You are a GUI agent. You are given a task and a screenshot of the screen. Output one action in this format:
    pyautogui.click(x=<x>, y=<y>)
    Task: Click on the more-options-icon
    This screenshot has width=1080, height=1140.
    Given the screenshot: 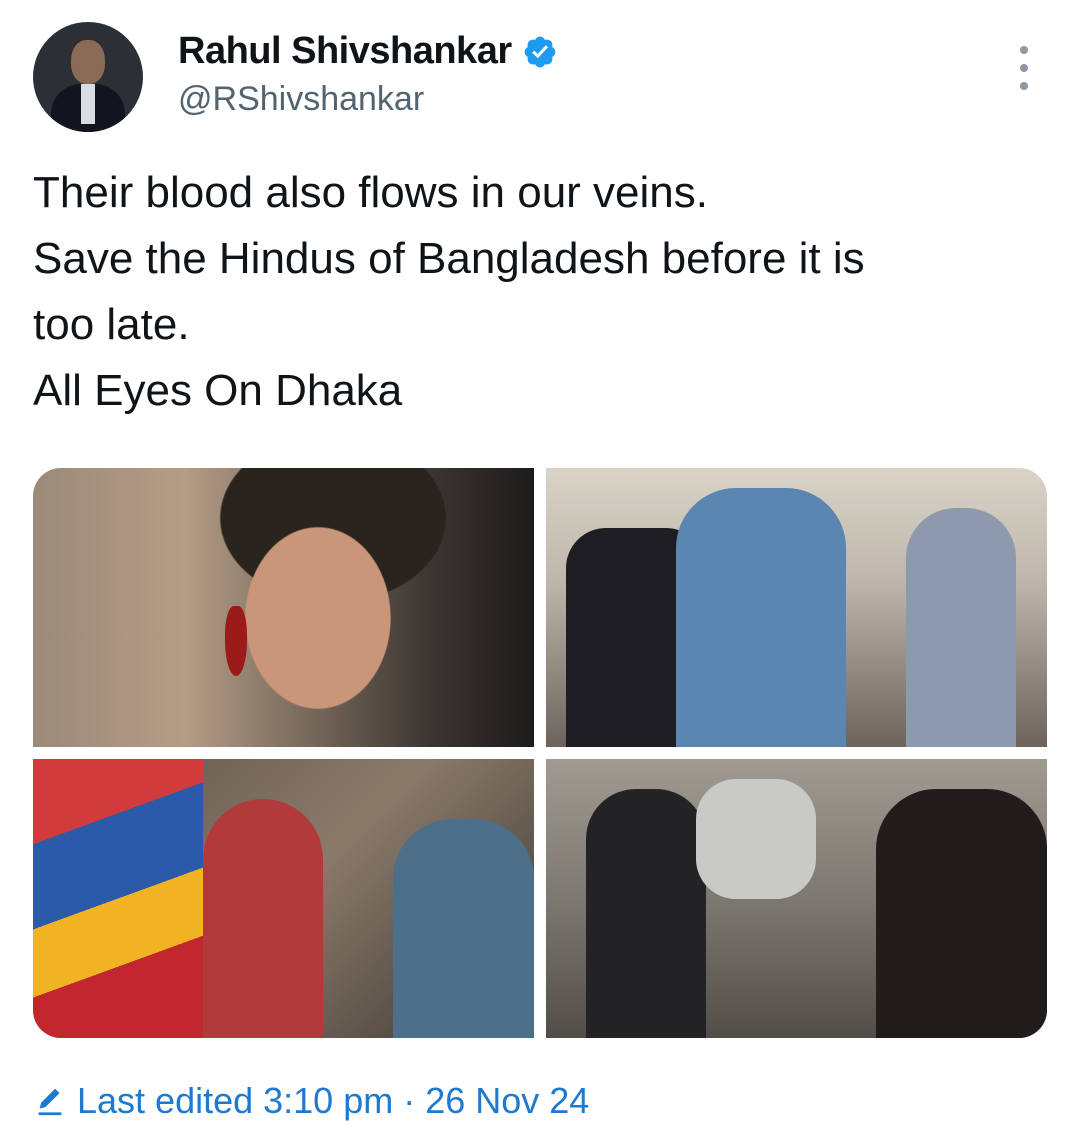 What is the action you would take?
    pyautogui.click(x=1024, y=68)
    